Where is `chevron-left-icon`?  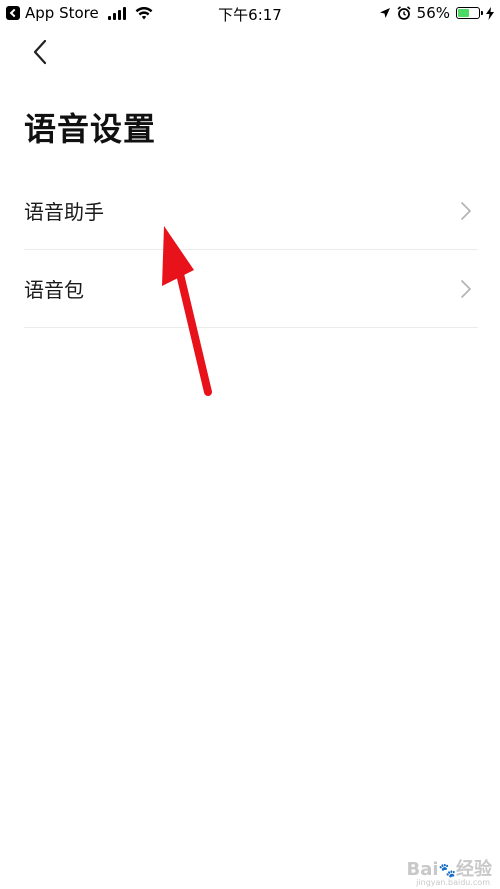 chevron-left-icon is located at coordinates (40, 52).